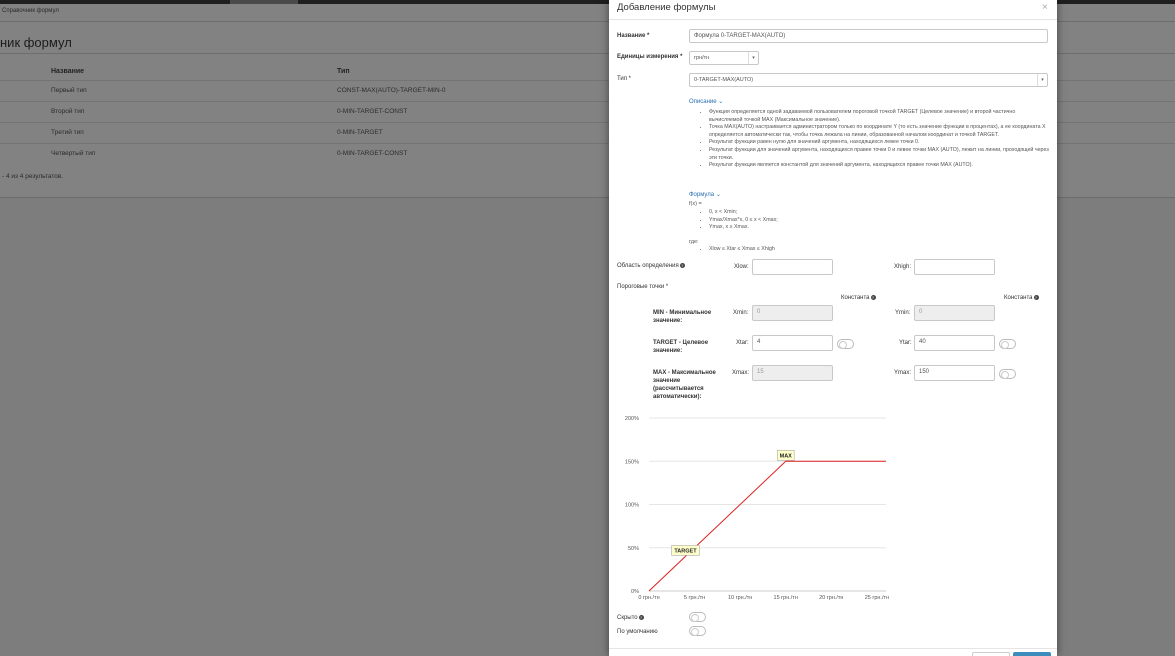  I want to click on name-input: Формула 0-TARGET-MAX(AUTO), so click(868, 36).